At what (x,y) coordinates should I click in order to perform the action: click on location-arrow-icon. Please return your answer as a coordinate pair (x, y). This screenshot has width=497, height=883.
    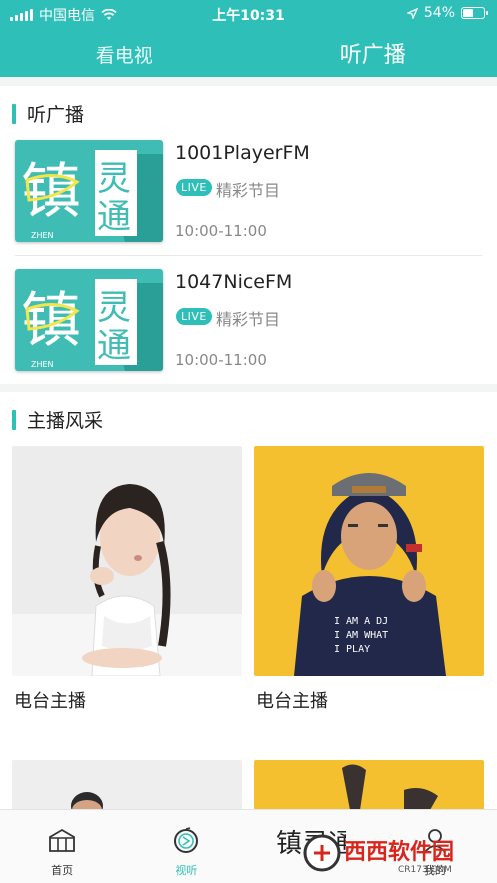
    Looking at the image, I should click on (412, 13).